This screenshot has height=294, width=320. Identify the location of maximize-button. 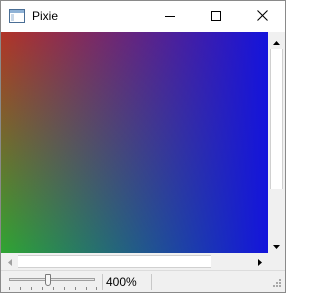
(216, 16).